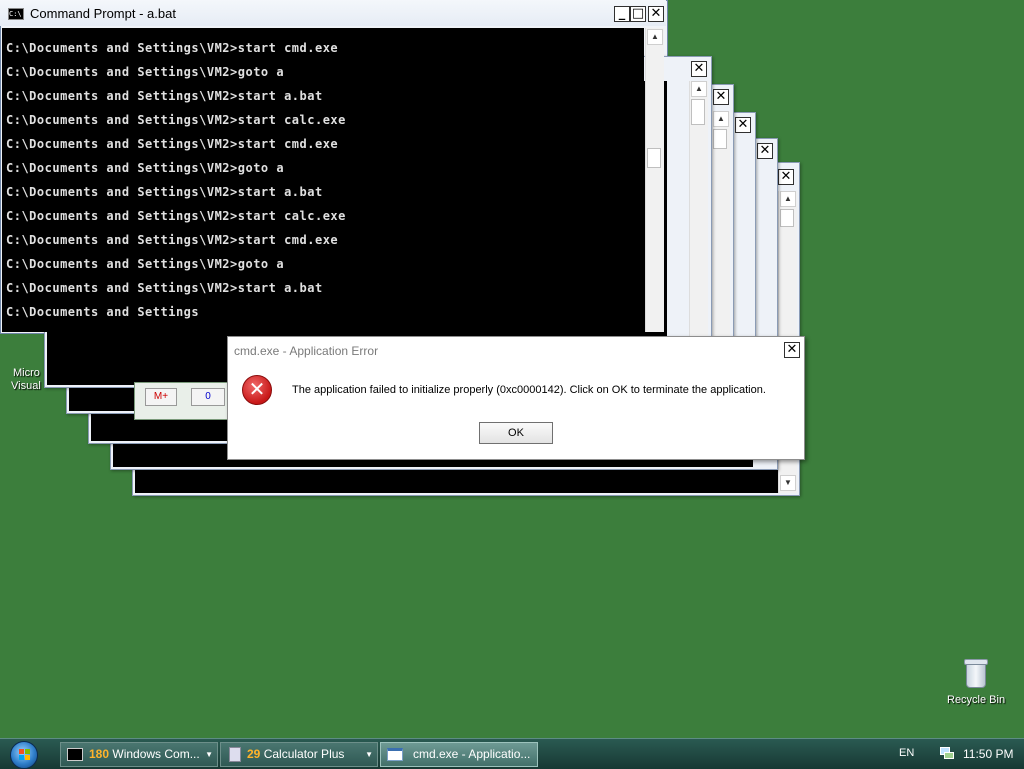 Image resolution: width=1024 pixels, height=769 pixels. Describe the element at coordinates (395, 754) in the screenshot. I see `window-icon` at that location.